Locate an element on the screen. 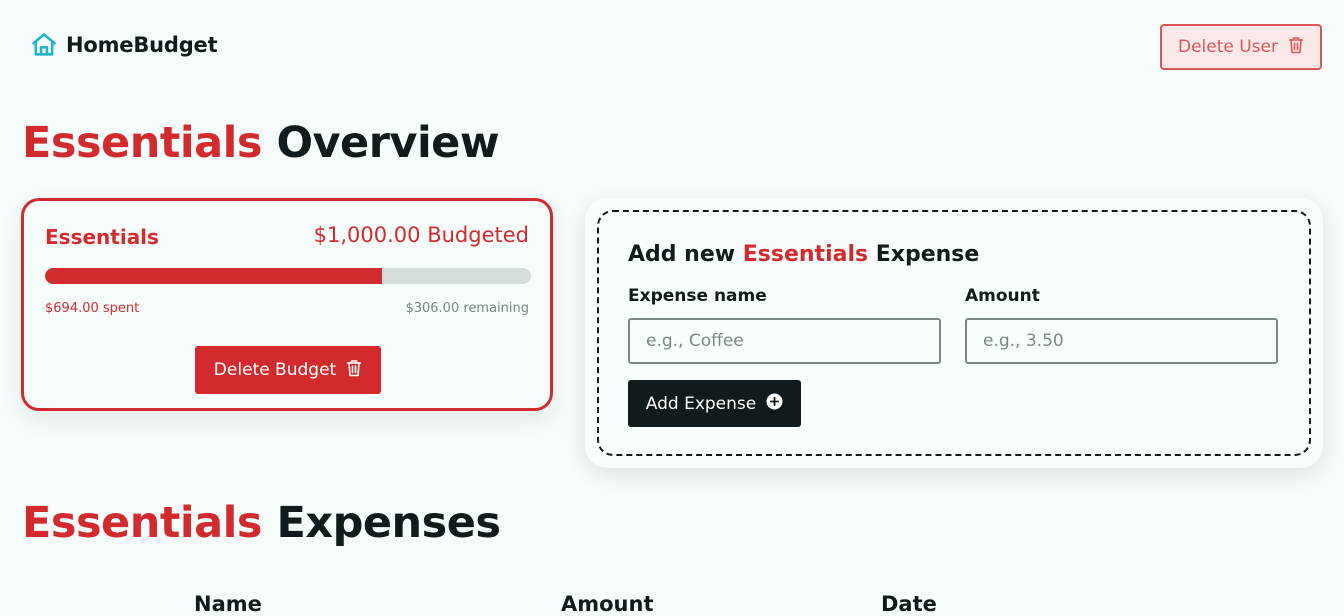 The width and height of the screenshot is (1344, 616). budget-amount: $1,000.00 Budgeted is located at coordinates (421, 235).